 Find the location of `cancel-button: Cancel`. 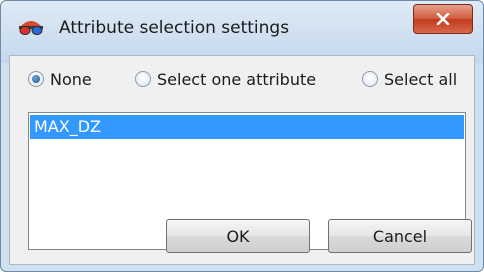

cancel-button: Cancel is located at coordinates (400, 236).